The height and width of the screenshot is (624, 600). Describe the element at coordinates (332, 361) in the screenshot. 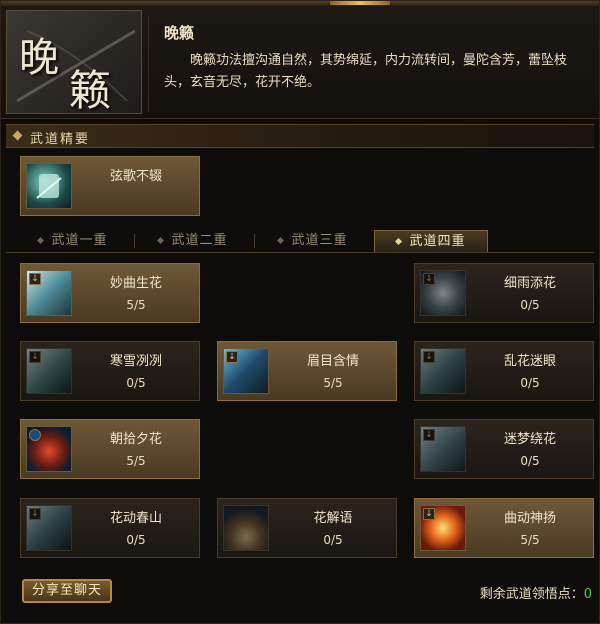

I see `skill-name: 眉目含情` at that location.